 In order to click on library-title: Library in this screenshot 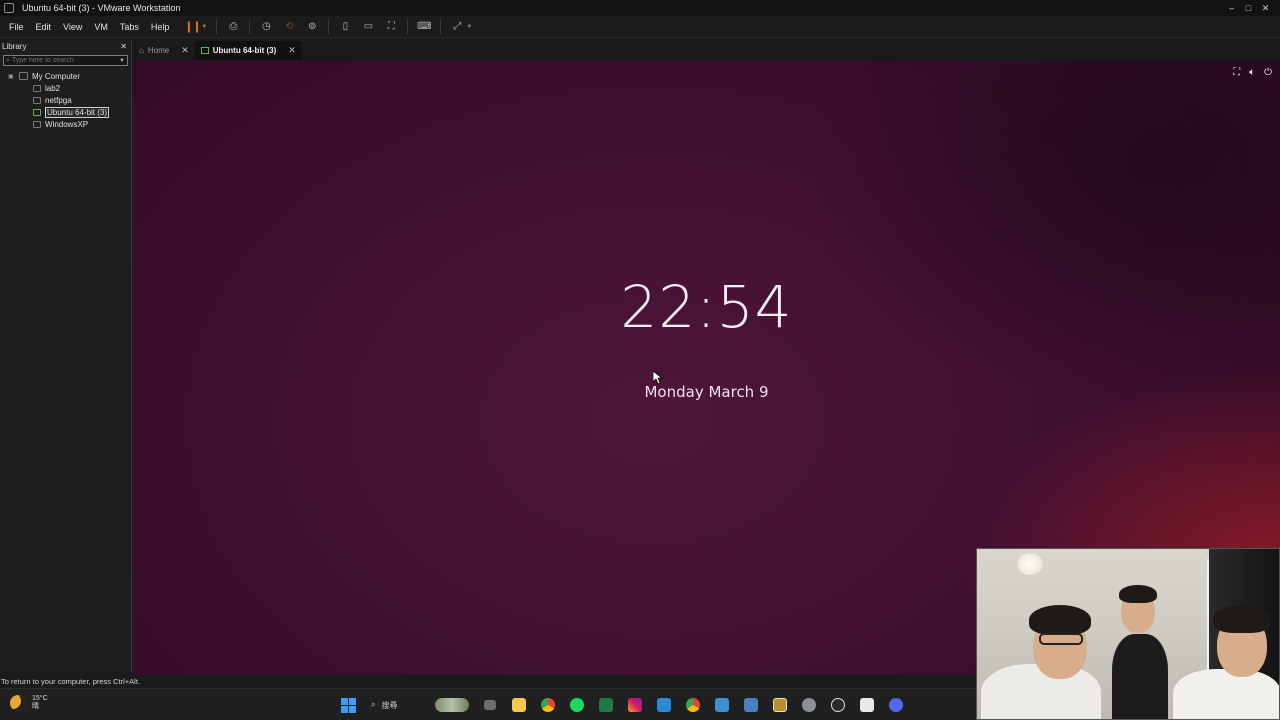, I will do `click(14, 46)`.